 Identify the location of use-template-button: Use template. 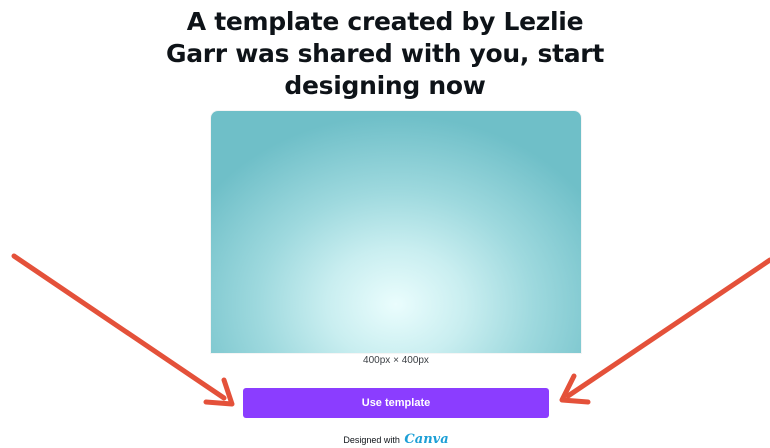
(396, 403).